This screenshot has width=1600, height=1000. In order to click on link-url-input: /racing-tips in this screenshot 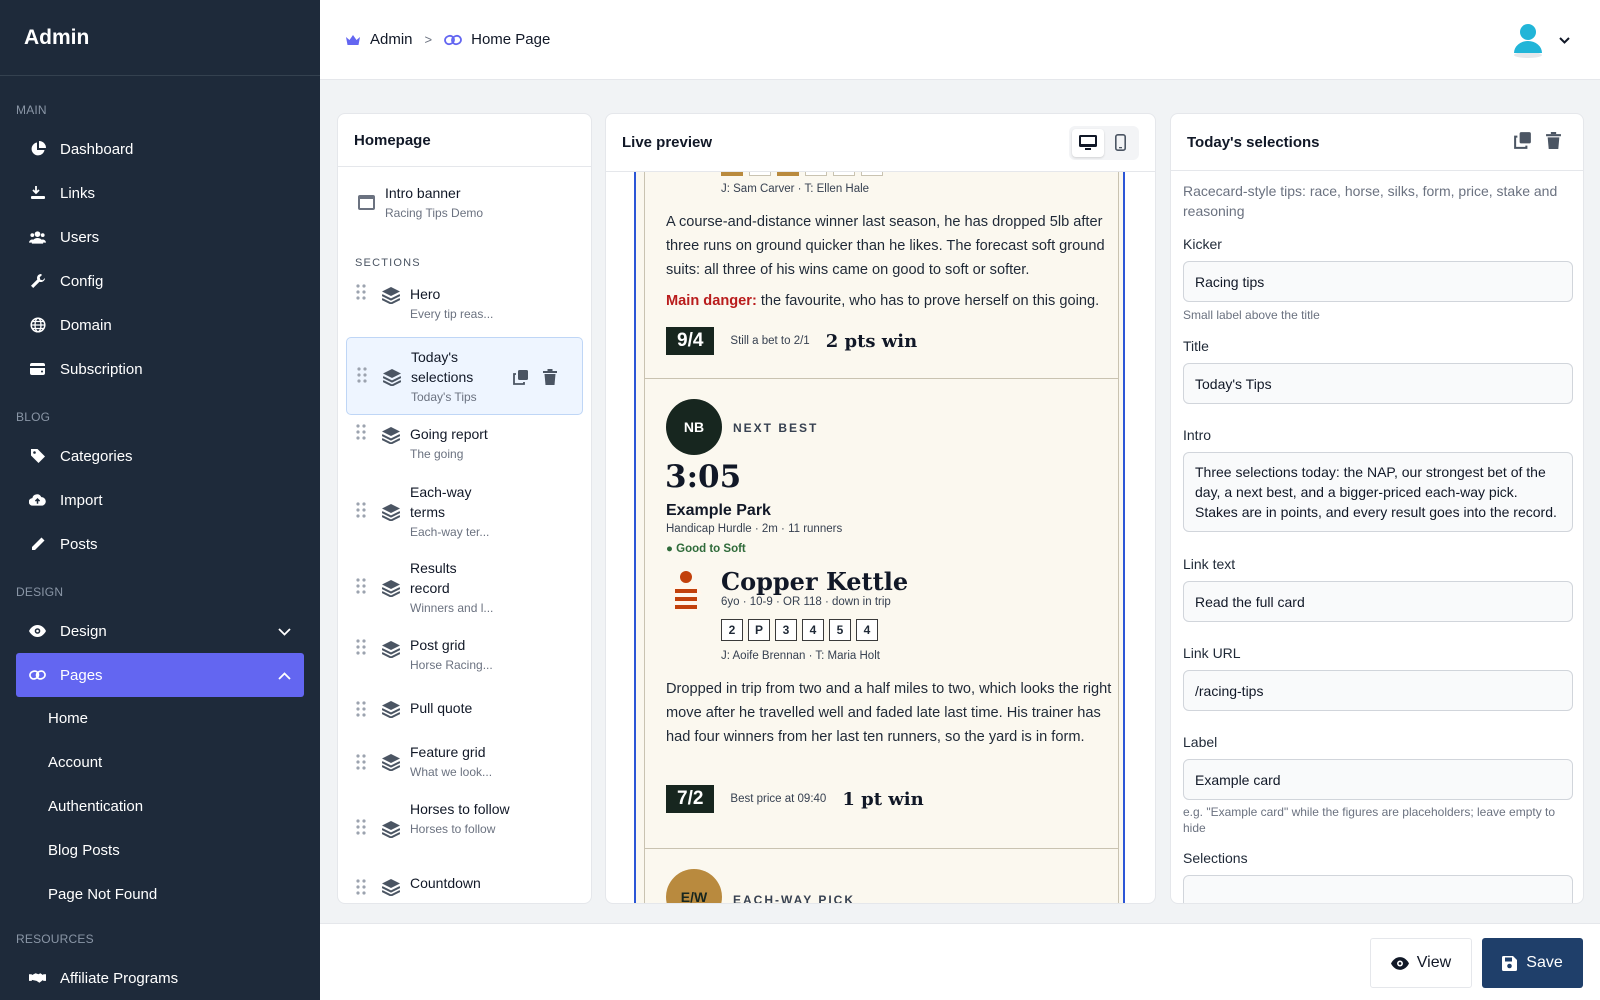, I will do `click(1378, 690)`.